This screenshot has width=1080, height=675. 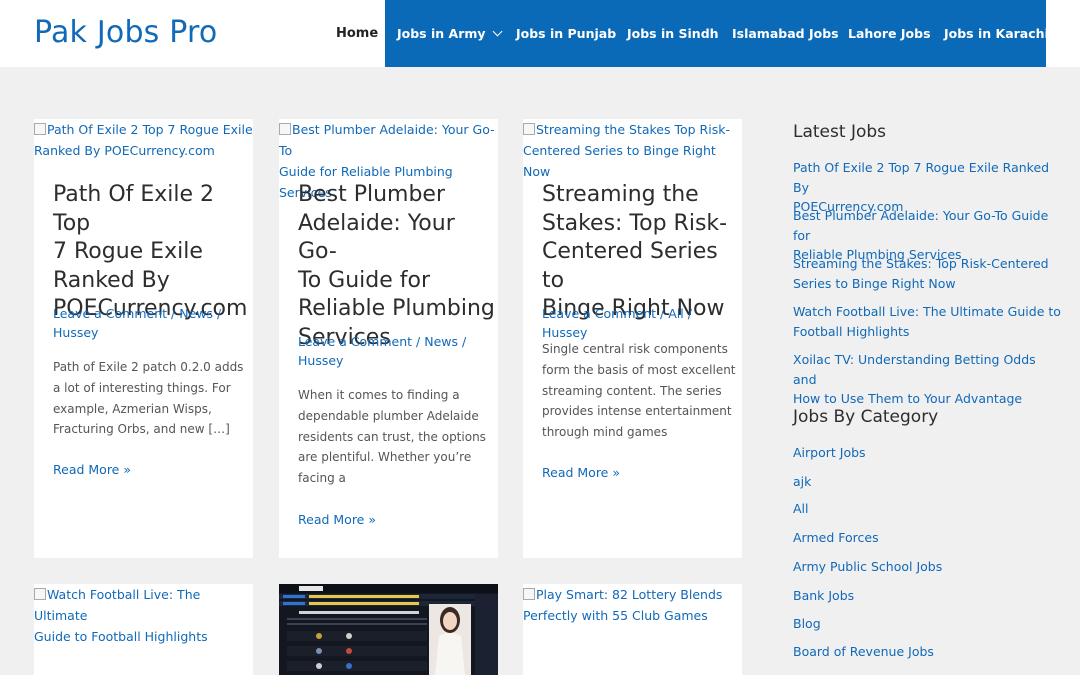 I want to click on excerpt-line: residents can trust, the options, so click(x=392, y=436).